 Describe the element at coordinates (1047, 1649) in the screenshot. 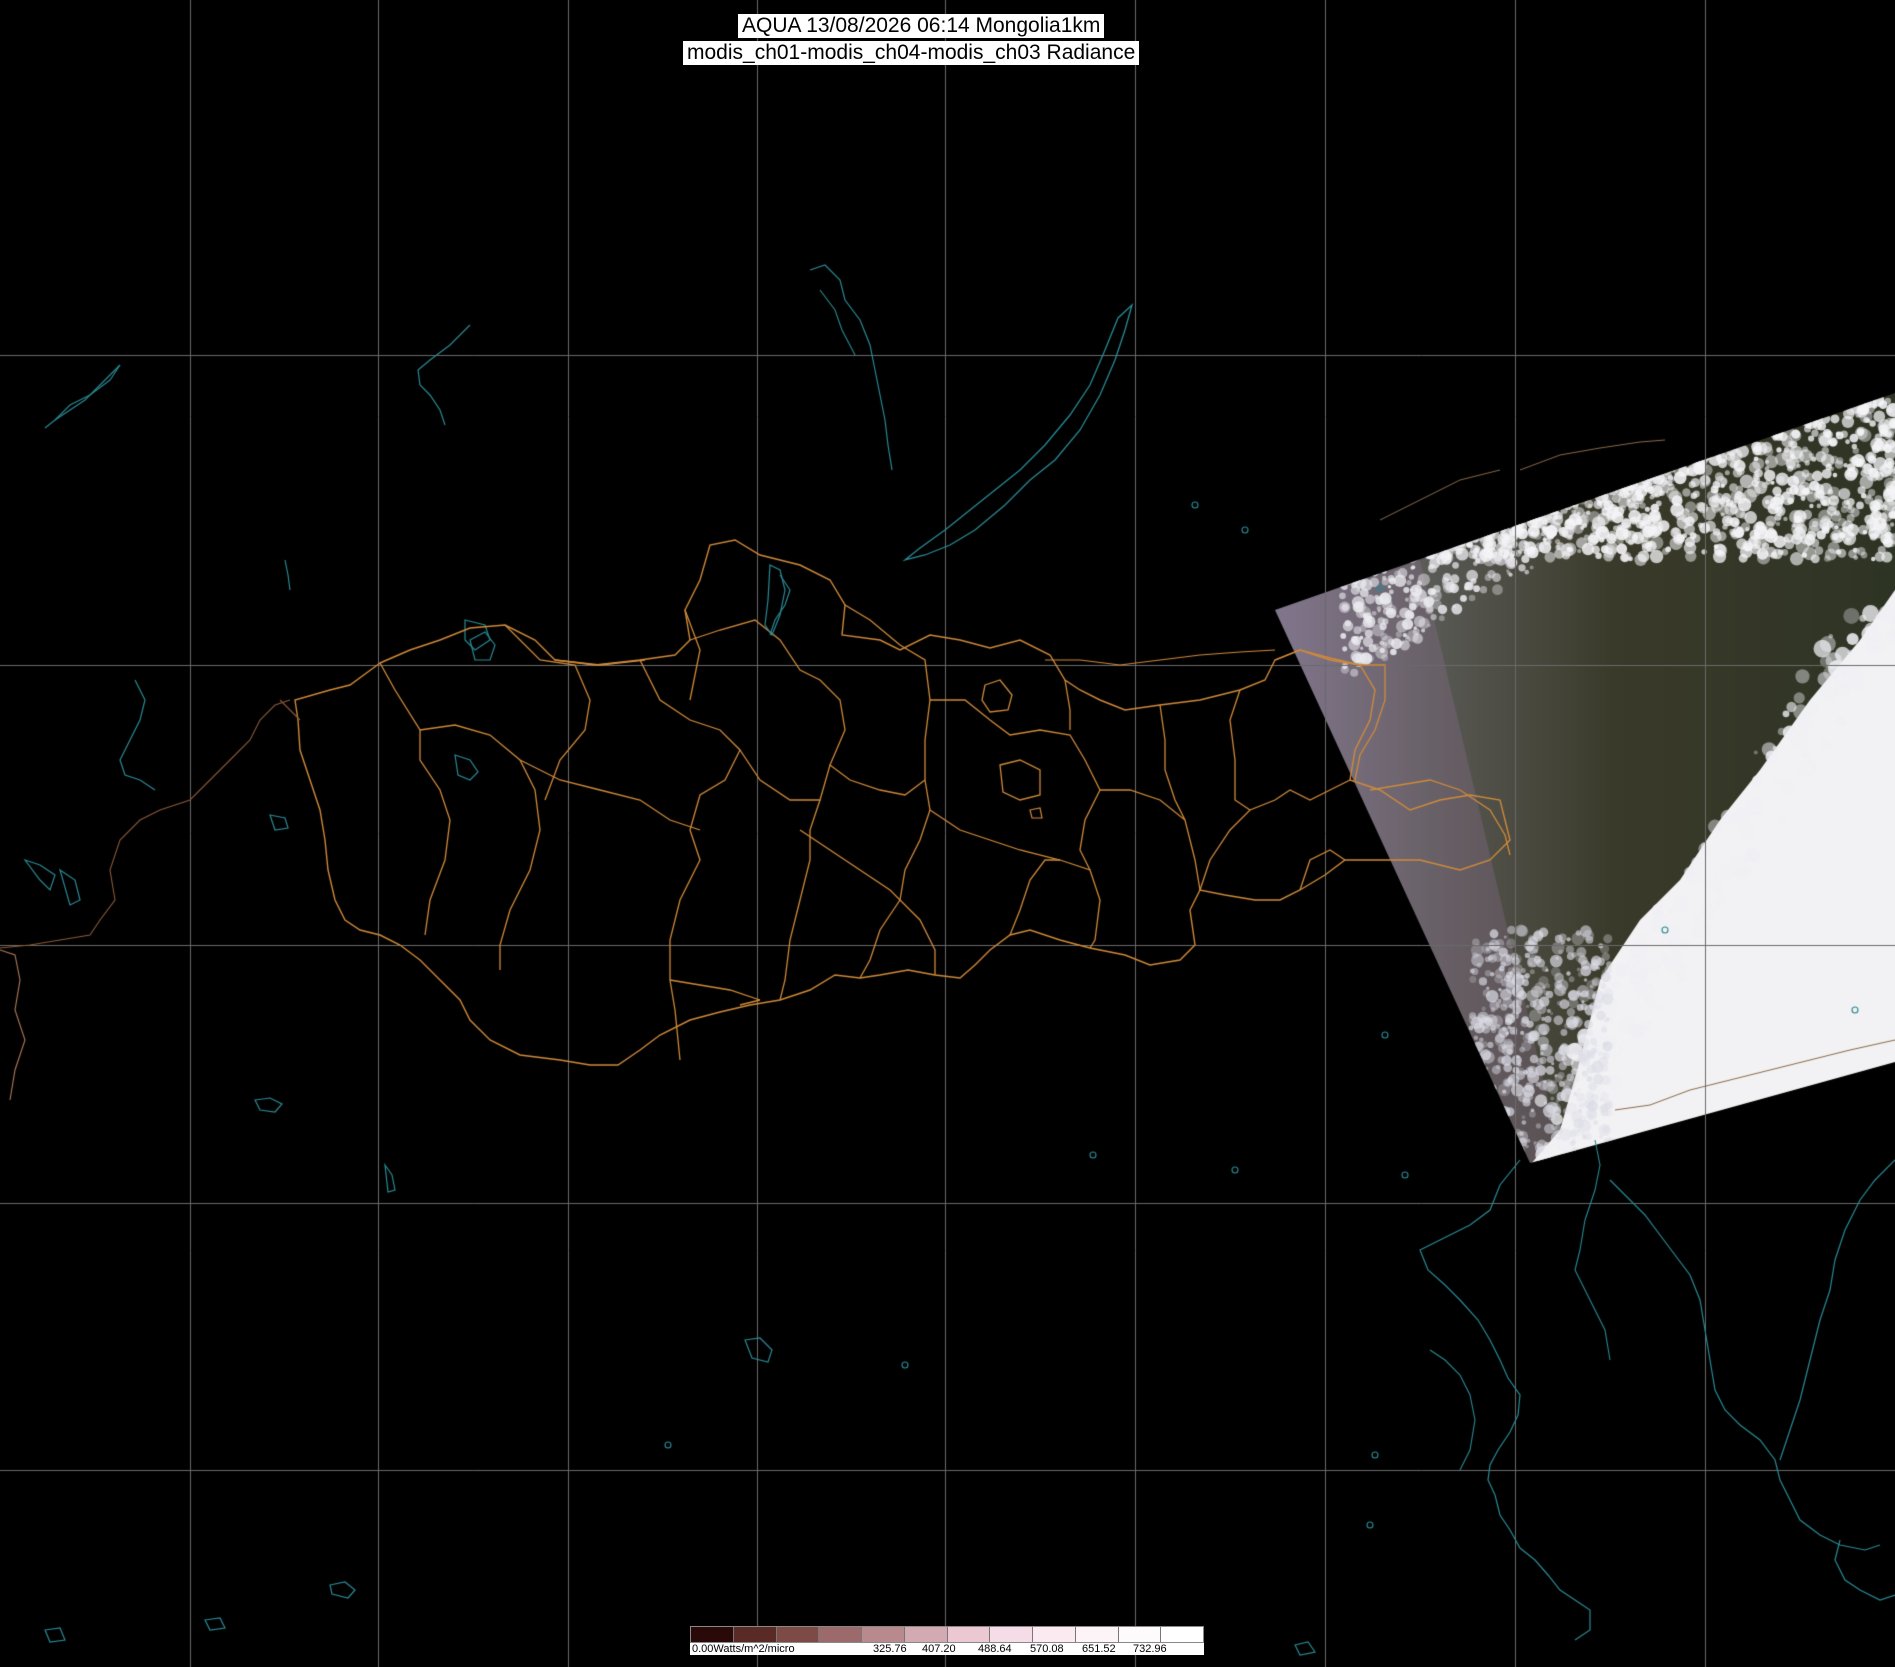

I see `colorbar-tick-label: 570.08` at that location.